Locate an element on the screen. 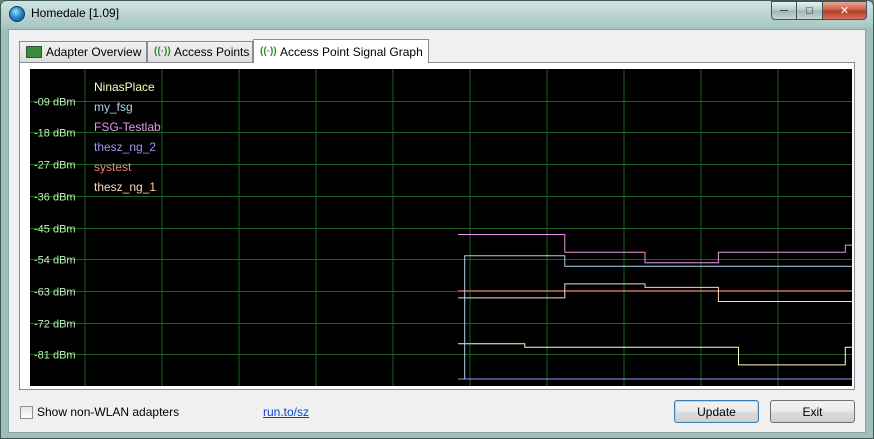 This screenshot has width=874, height=439. window-title: Homedale [1.09] is located at coordinates (75, 13).